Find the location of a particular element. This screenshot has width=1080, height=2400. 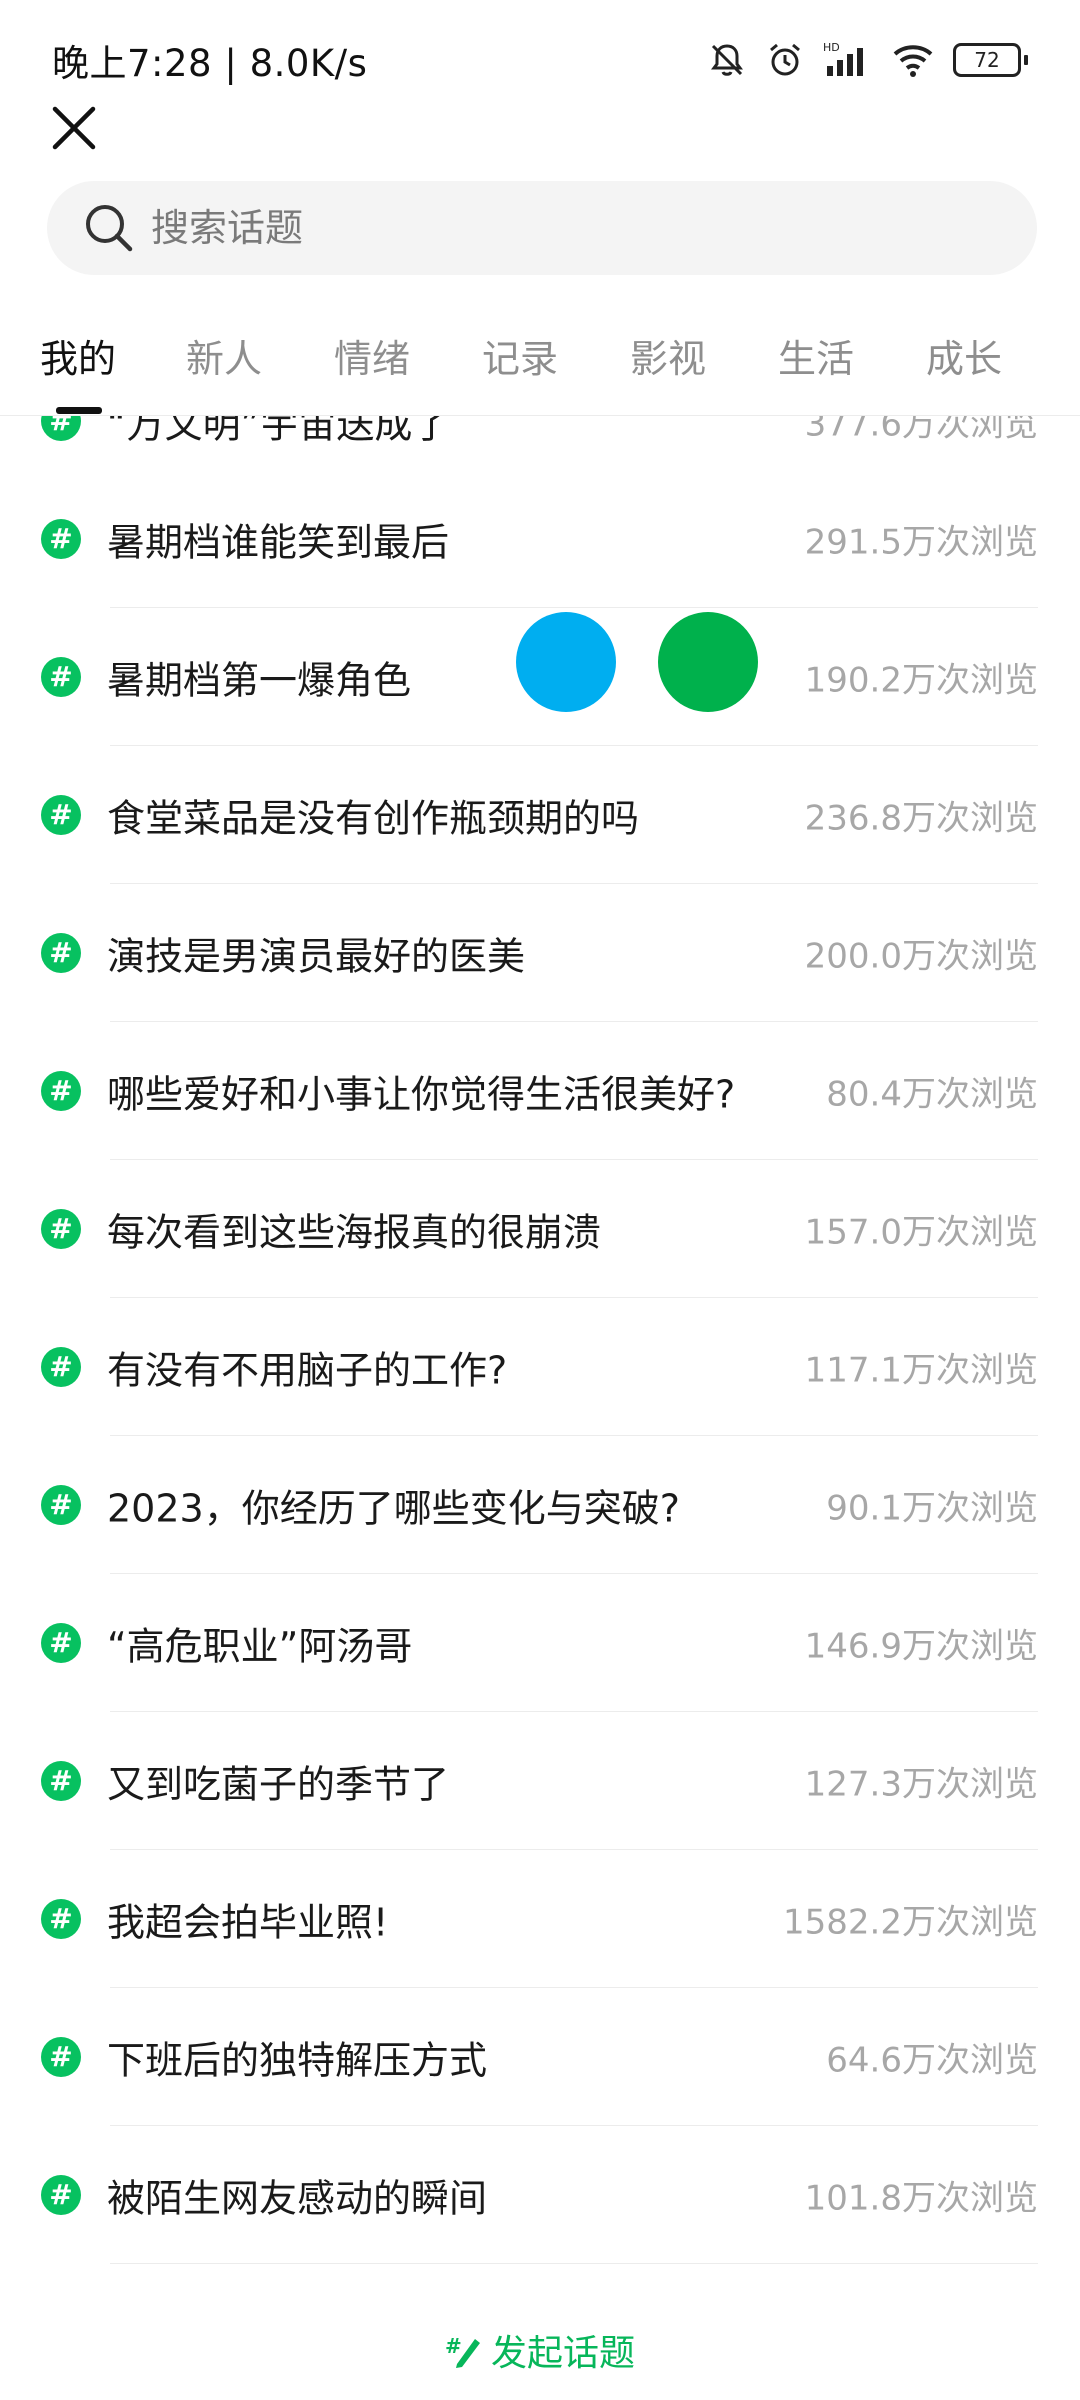

green-floating-bubble is located at coordinates (708, 662).